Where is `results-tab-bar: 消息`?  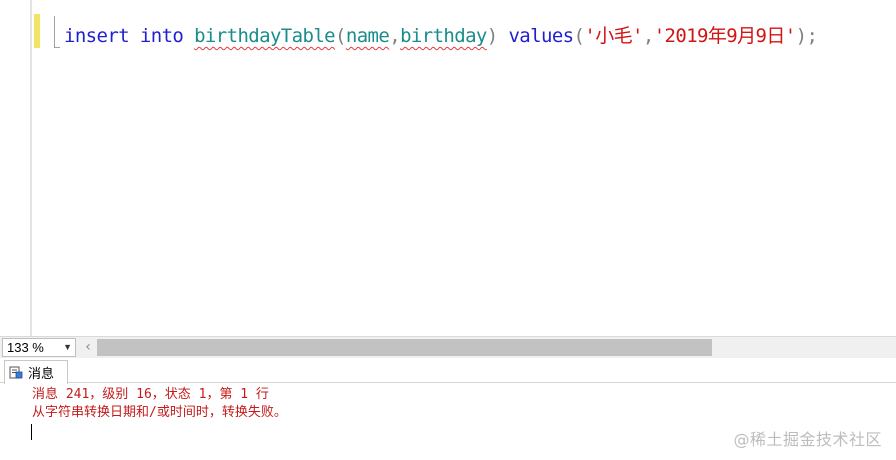 results-tab-bar: 消息 is located at coordinates (448, 371).